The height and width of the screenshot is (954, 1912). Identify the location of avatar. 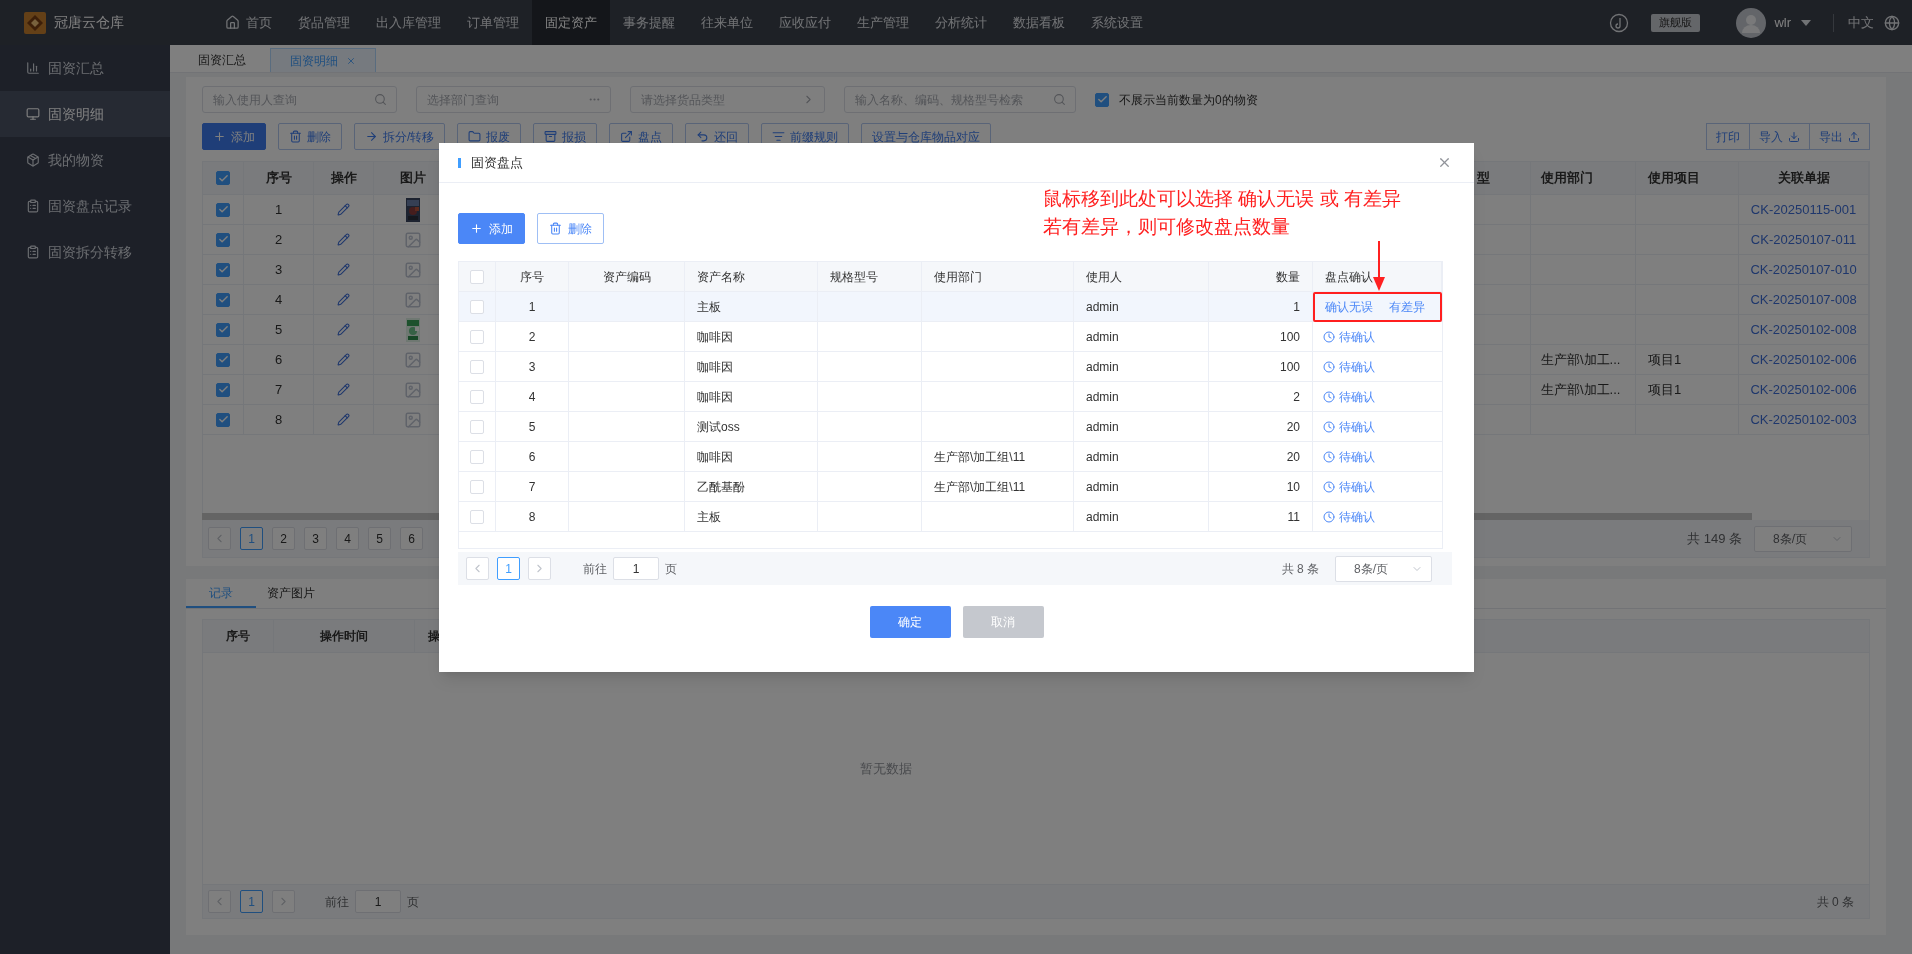
(1751, 22).